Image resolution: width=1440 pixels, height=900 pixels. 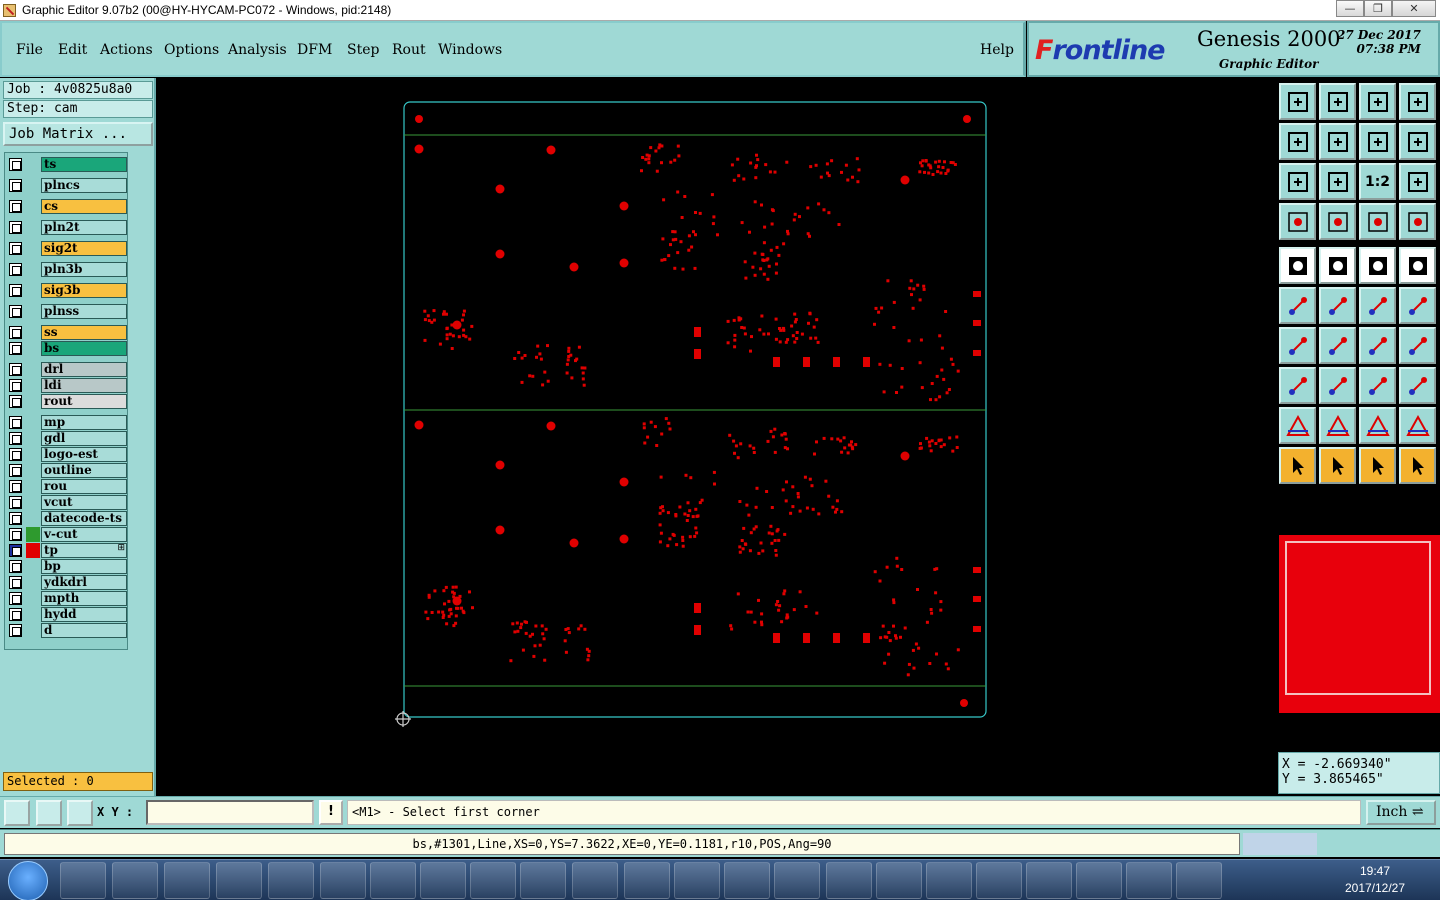 What do you see at coordinates (84, 401) in the screenshot?
I see `layer-name: rout` at bounding box center [84, 401].